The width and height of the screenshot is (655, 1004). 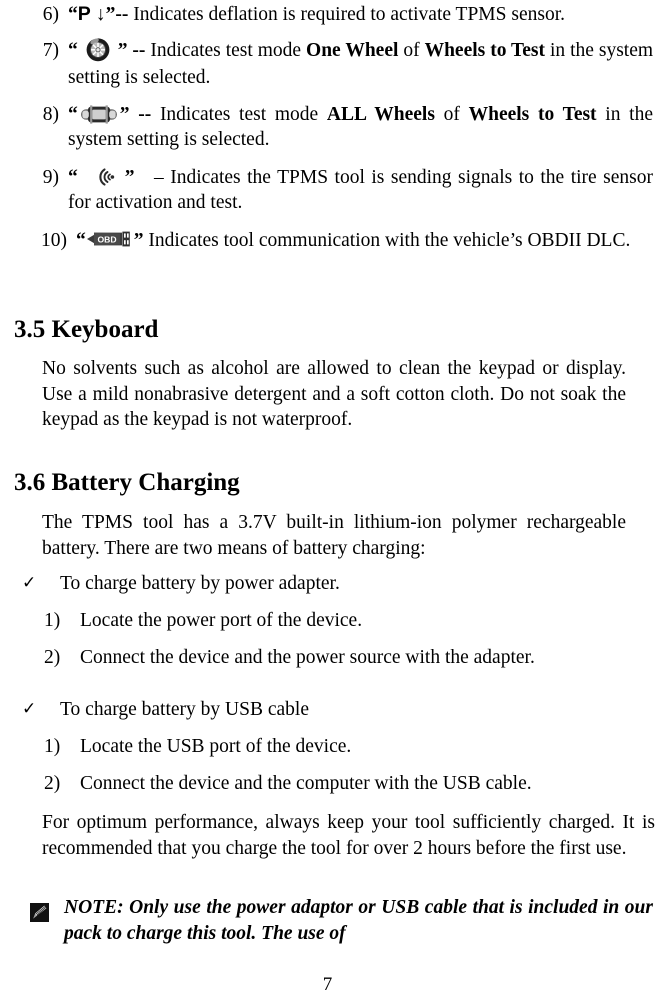 What do you see at coordinates (106, 240) in the screenshot?
I see `svg-text: OBD` at bounding box center [106, 240].